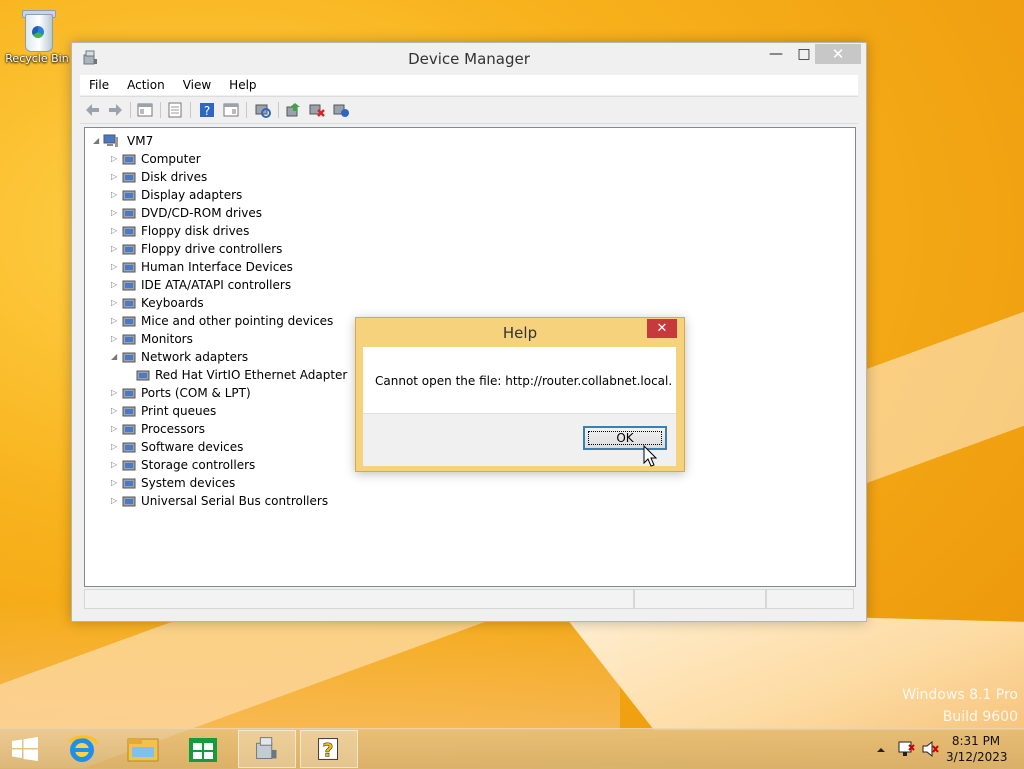 The width and height of the screenshot is (1024, 769). I want to click on help-close-button: ✕, so click(662, 328).